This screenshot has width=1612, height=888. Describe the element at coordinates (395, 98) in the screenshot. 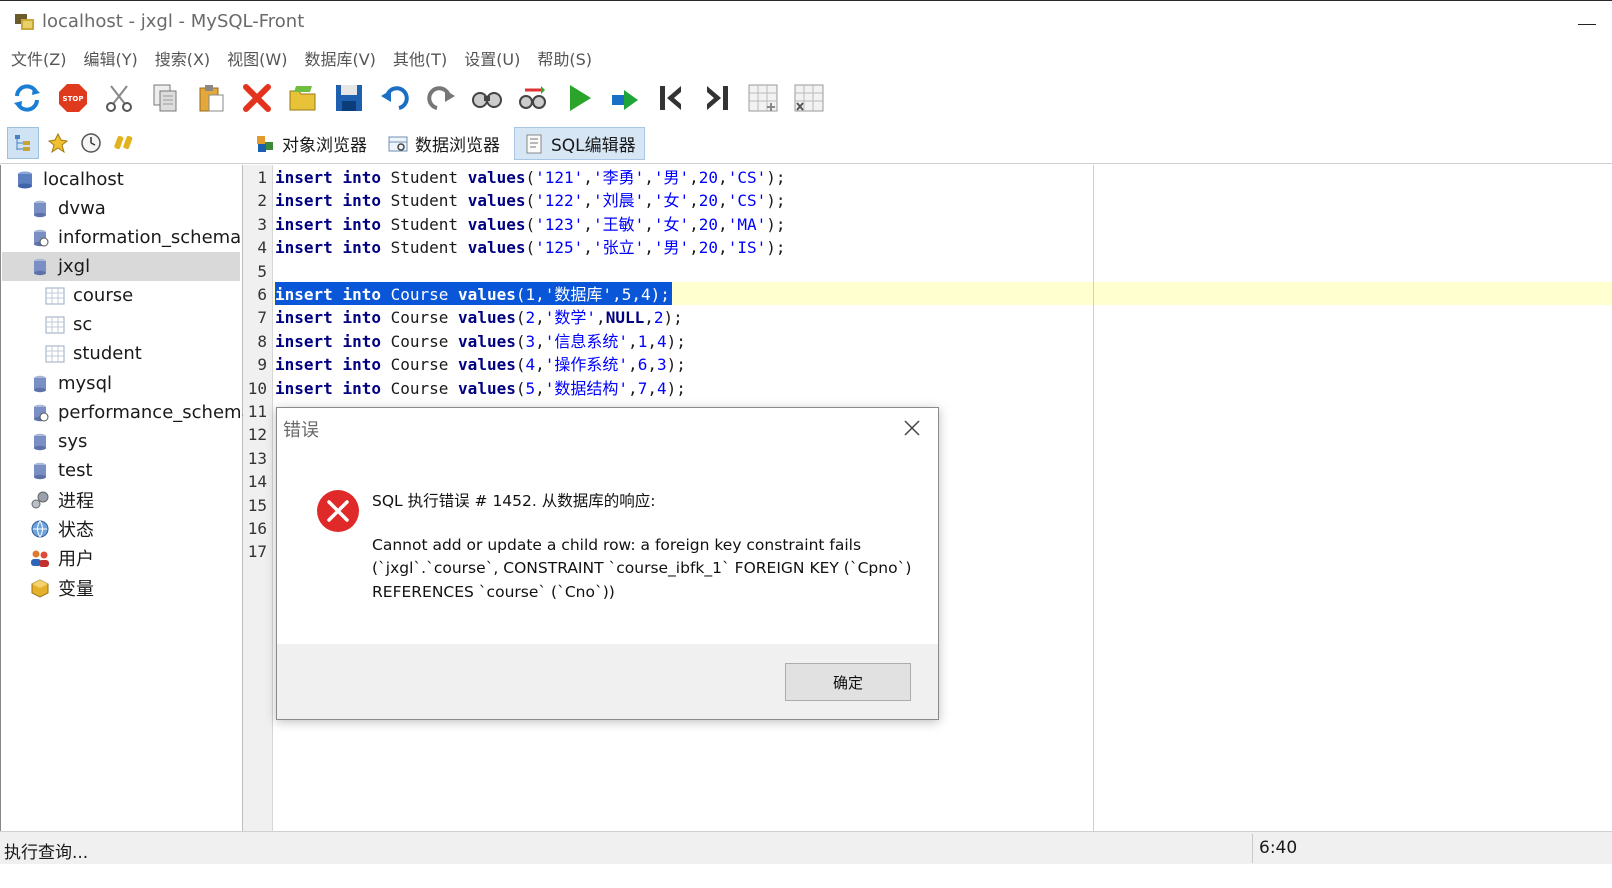

I see `undo-button` at that location.